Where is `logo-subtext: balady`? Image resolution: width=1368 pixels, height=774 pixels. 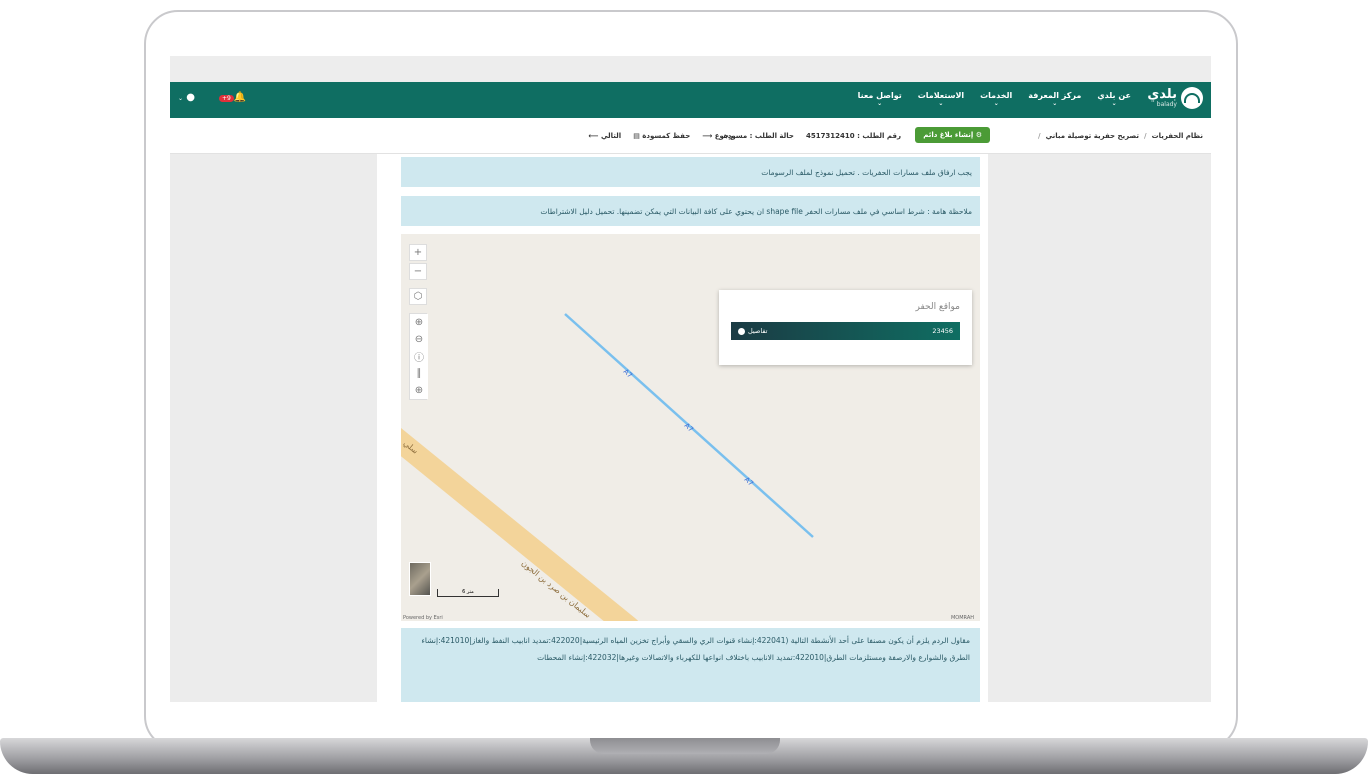
logo-subtext: balady is located at coordinates (1166, 104).